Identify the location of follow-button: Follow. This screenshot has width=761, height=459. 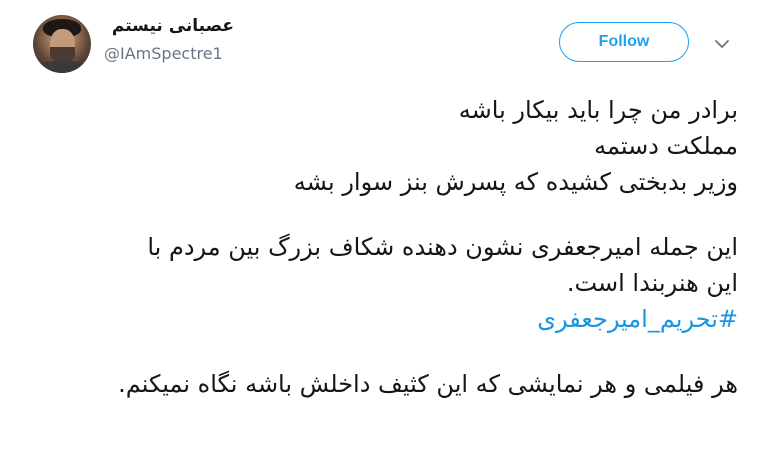
(624, 42).